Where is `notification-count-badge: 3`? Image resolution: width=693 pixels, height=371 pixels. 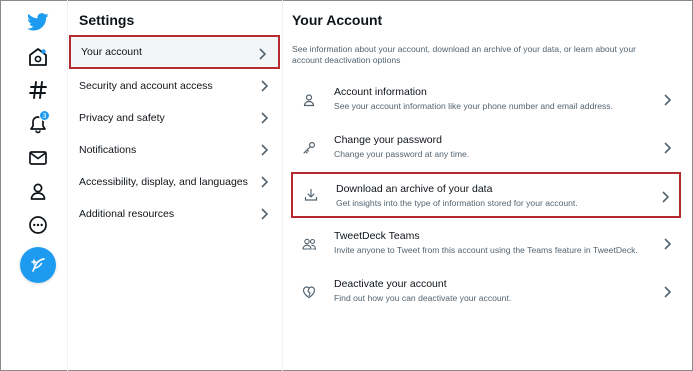 notification-count-badge: 3 is located at coordinates (44, 115).